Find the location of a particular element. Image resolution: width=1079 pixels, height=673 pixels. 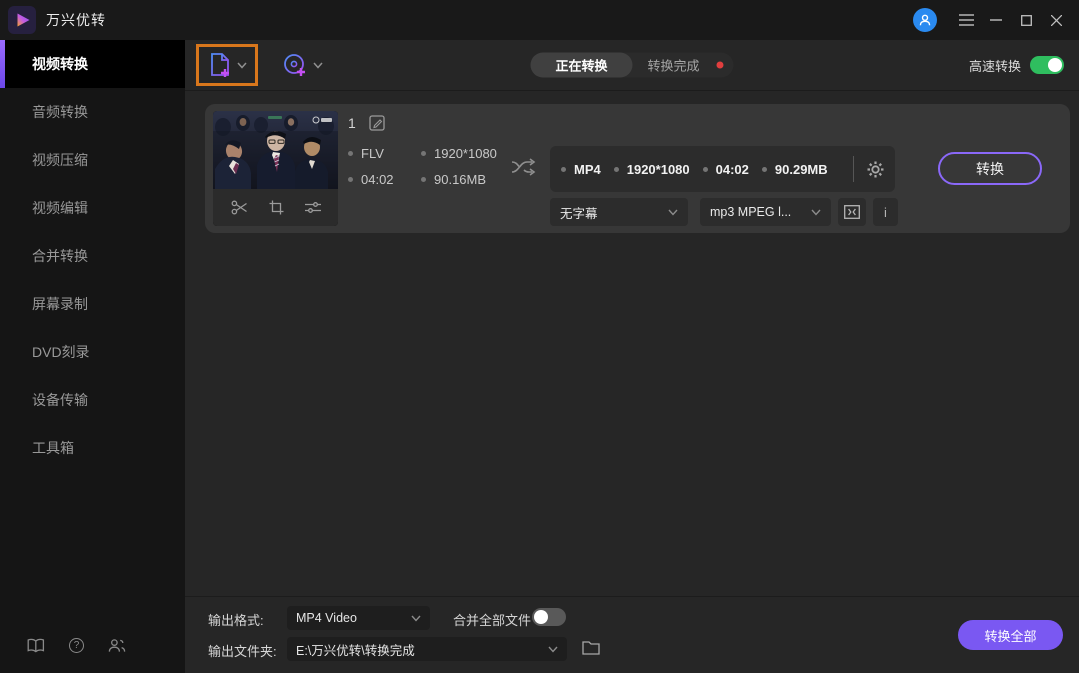

add-disc-icon is located at coordinates (294, 65).